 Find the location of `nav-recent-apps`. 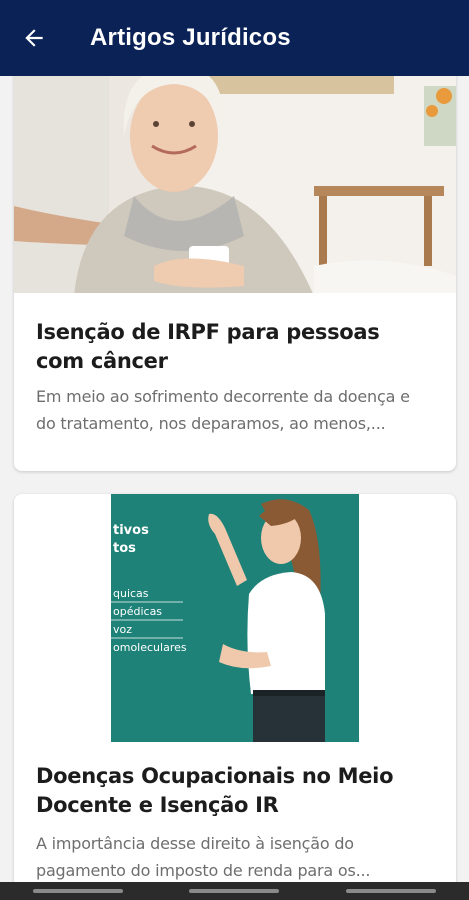

nav-recent-apps is located at coordinates (78, 891).